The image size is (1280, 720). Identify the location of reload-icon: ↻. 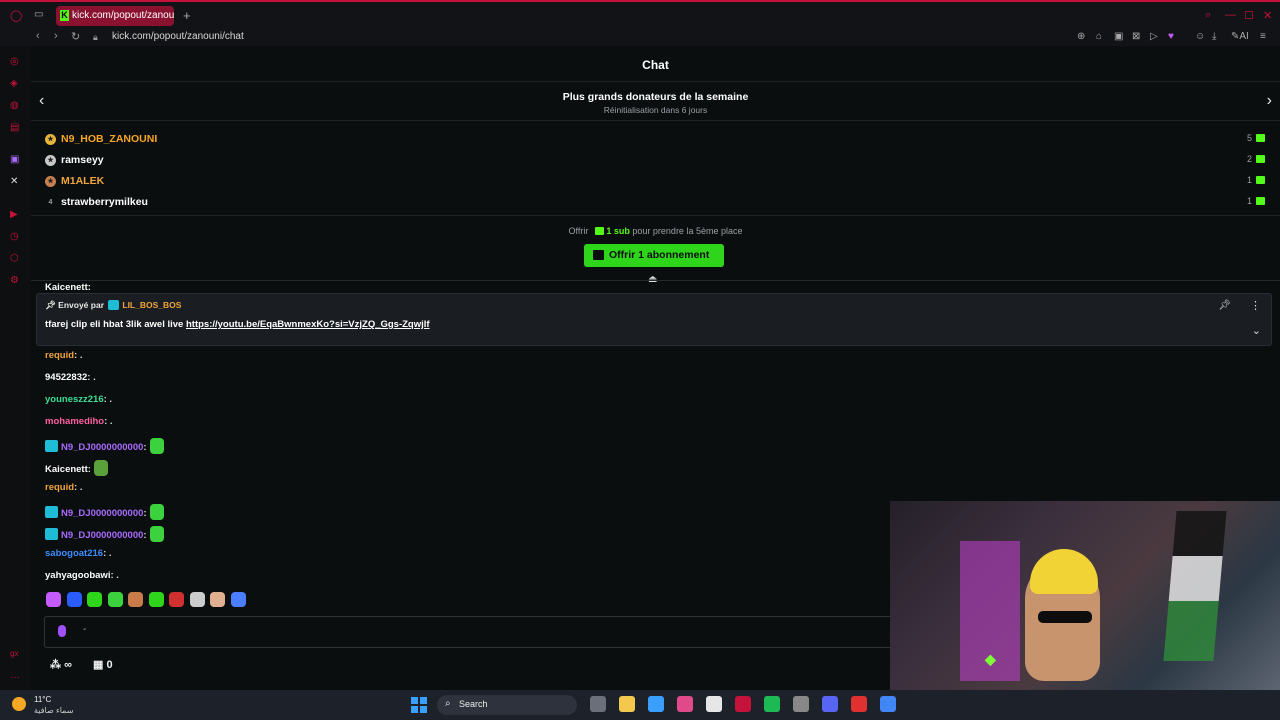
(75, 36).